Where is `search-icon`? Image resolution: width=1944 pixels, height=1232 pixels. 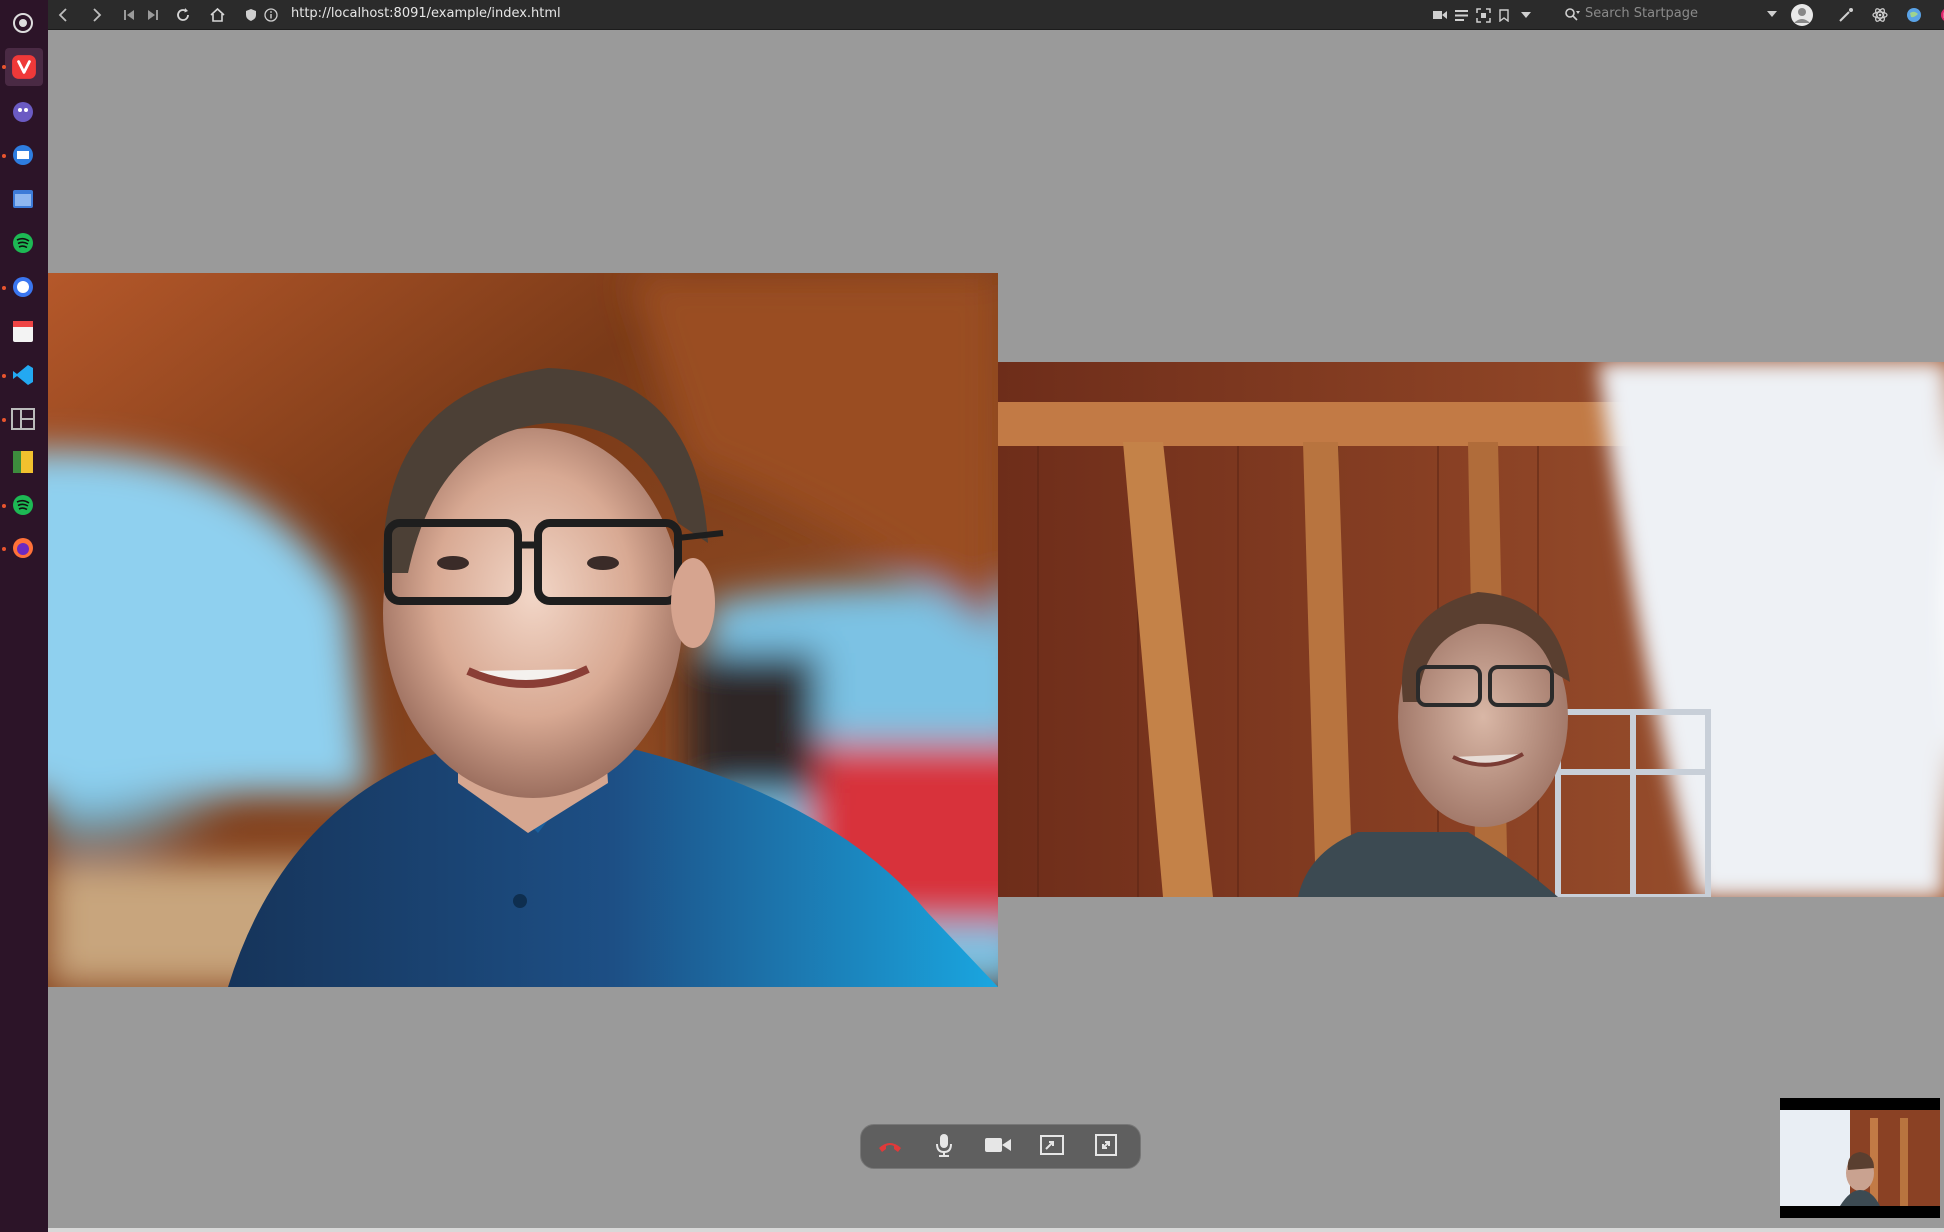 search-icon is located at coordinates (1572, 14).